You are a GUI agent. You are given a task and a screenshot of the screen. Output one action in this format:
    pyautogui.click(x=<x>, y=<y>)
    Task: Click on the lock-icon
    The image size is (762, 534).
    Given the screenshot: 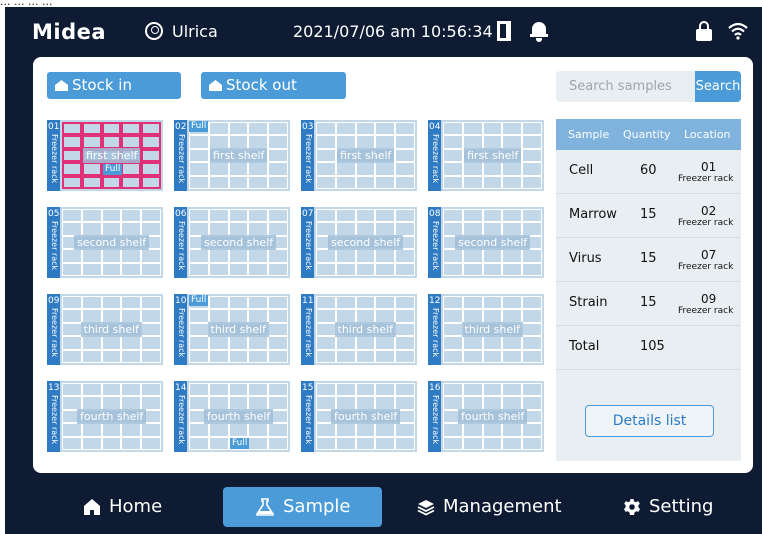 What is the action you would take?
    pyautogui.click(x=704, y=31)
    